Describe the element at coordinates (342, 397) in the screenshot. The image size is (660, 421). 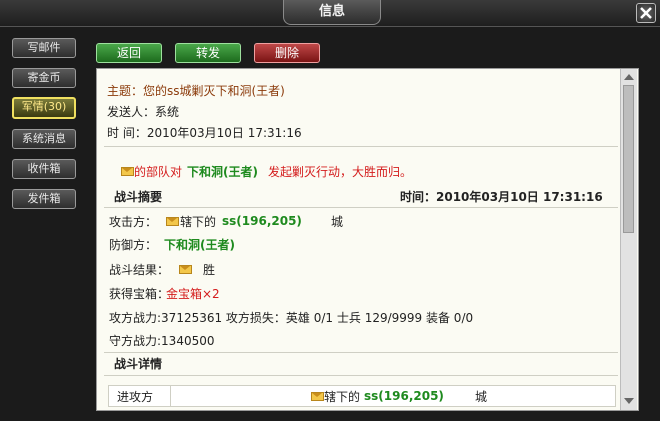
I see `details-row-name: 辖下的` at that location.